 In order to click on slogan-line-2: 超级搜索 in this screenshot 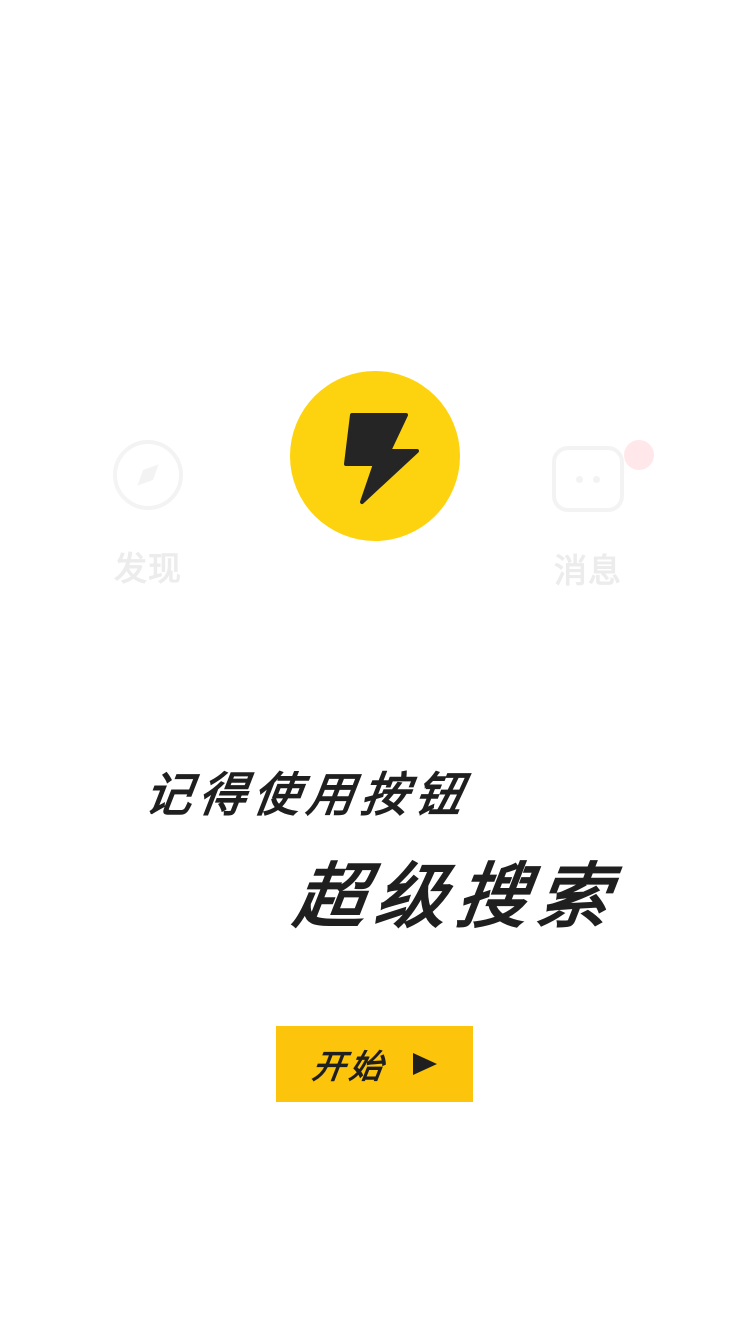, I will do `click(457, 896)`.